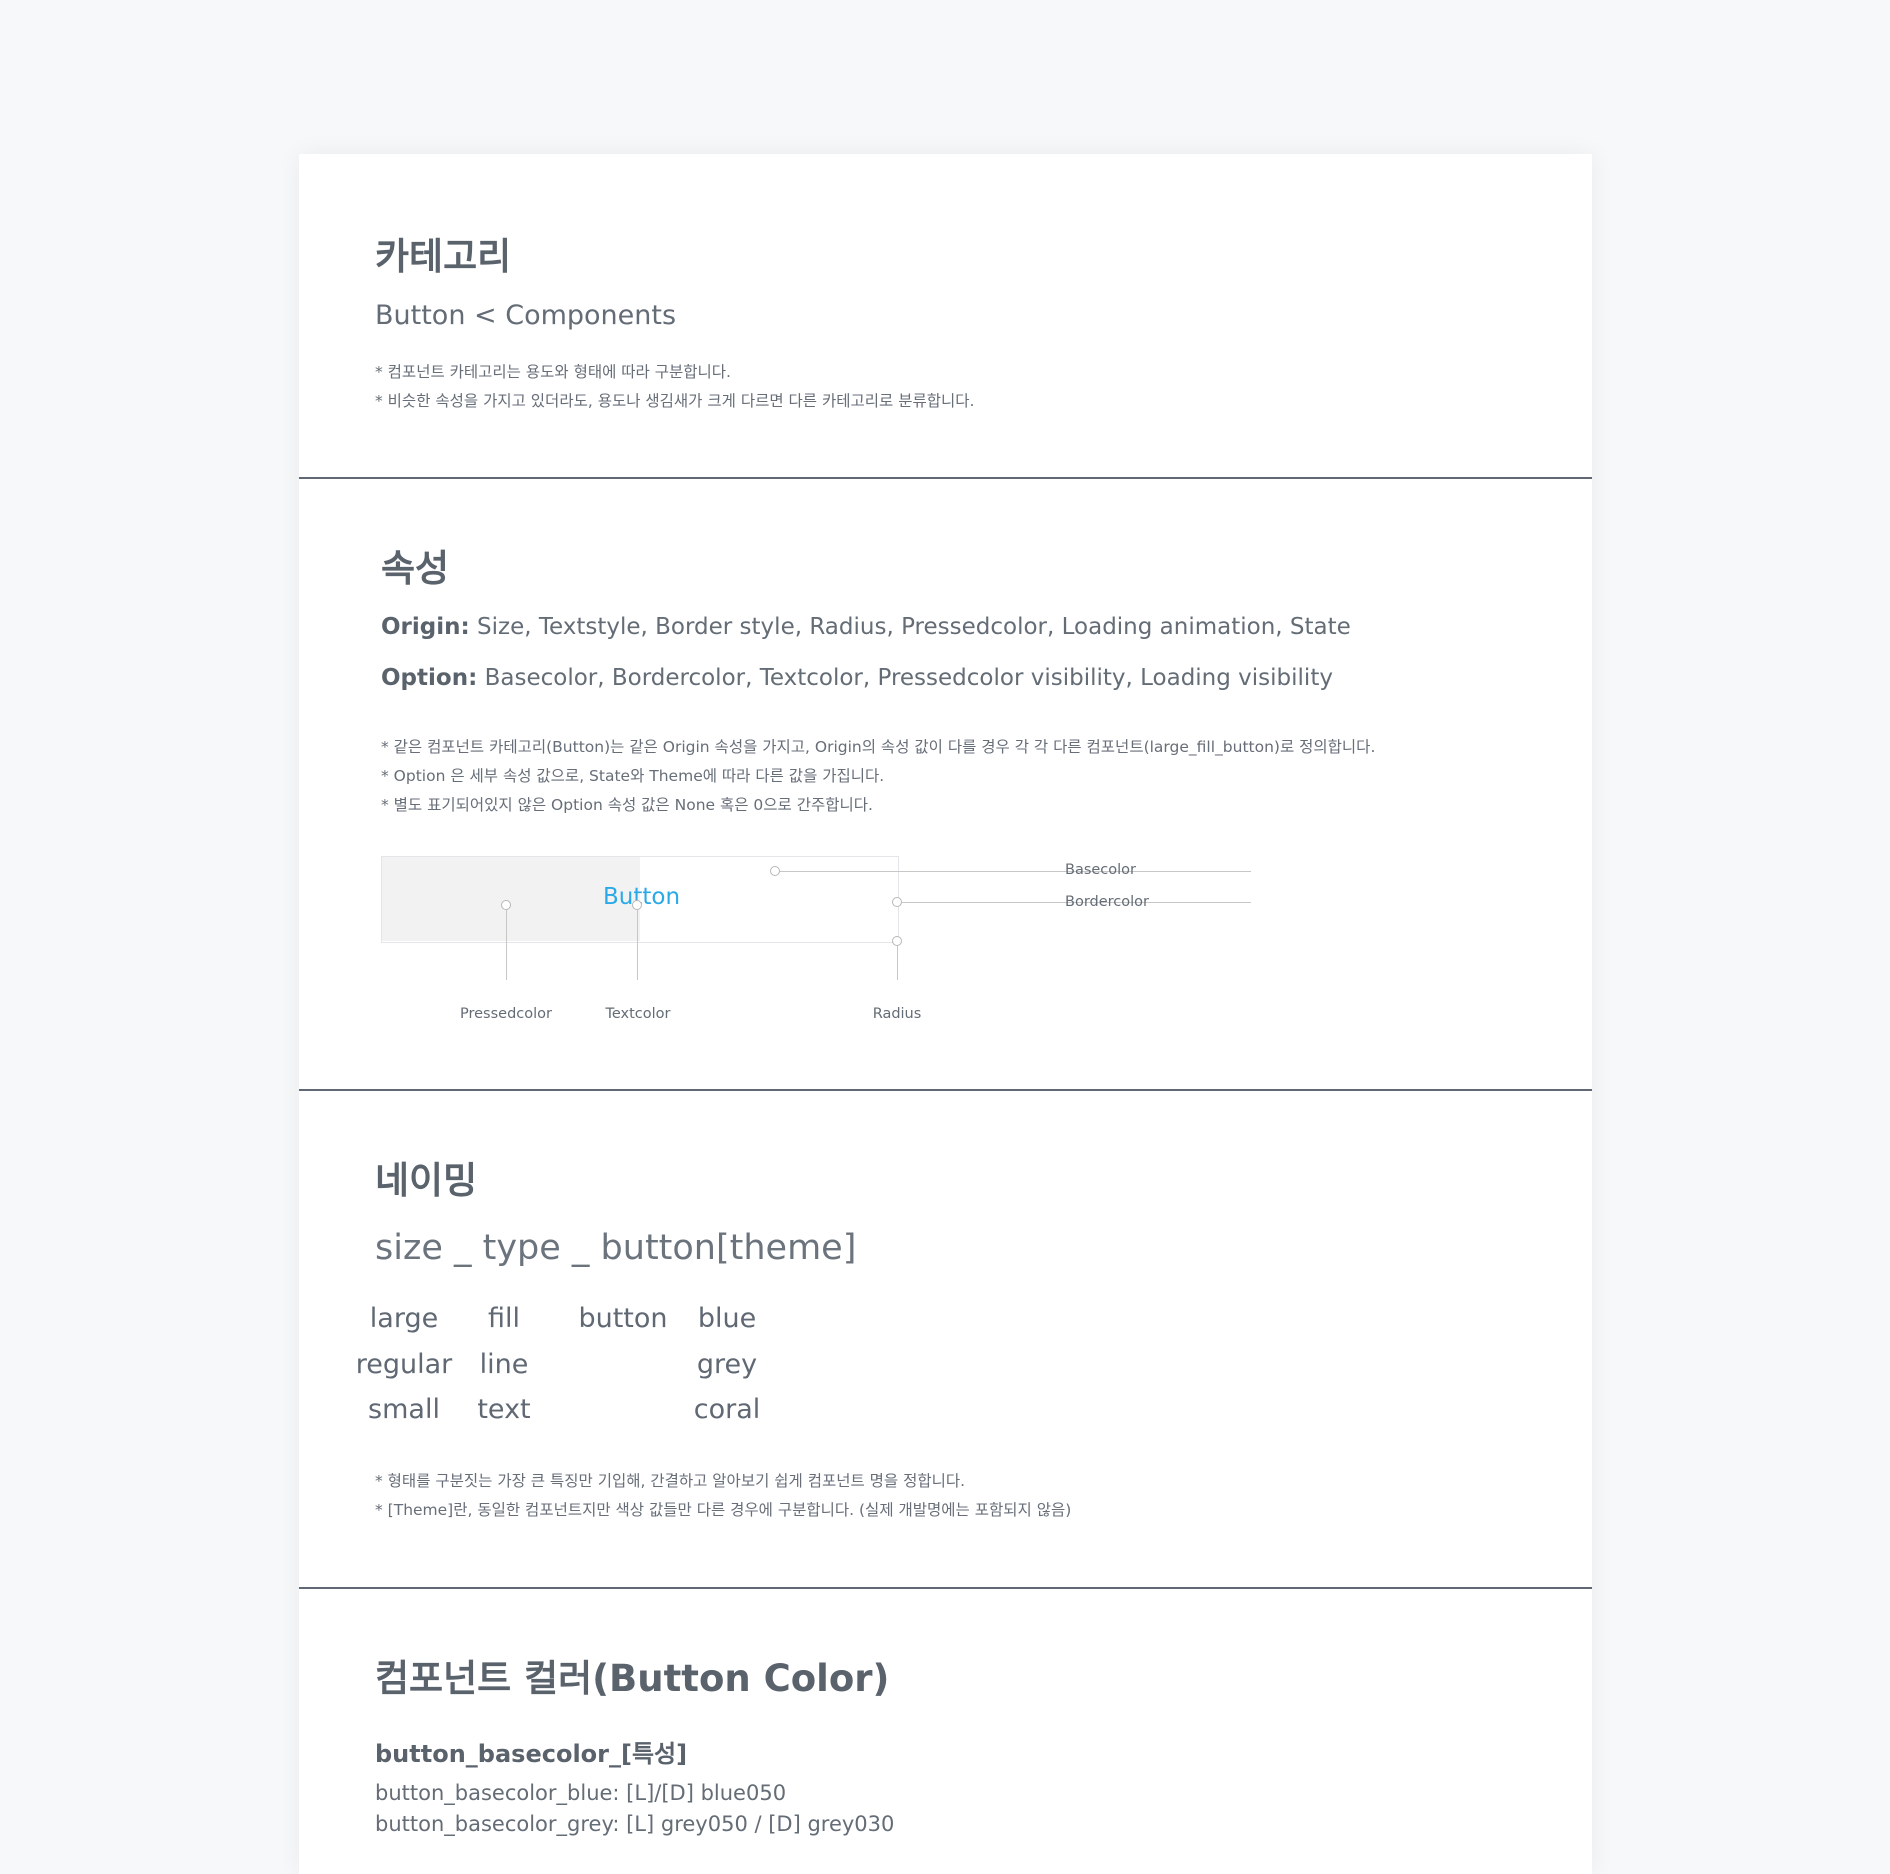  I want to click on textcolor-label: Textcolor, so click(638, 1014).